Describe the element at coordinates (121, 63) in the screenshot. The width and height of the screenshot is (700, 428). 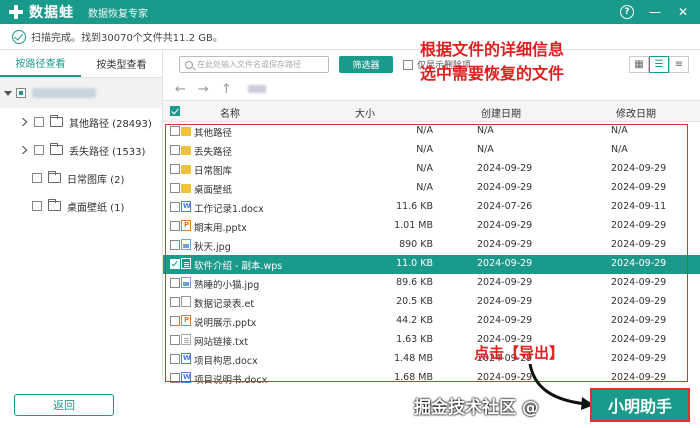
I see `tab-by-type: 按类型查看` at that location.